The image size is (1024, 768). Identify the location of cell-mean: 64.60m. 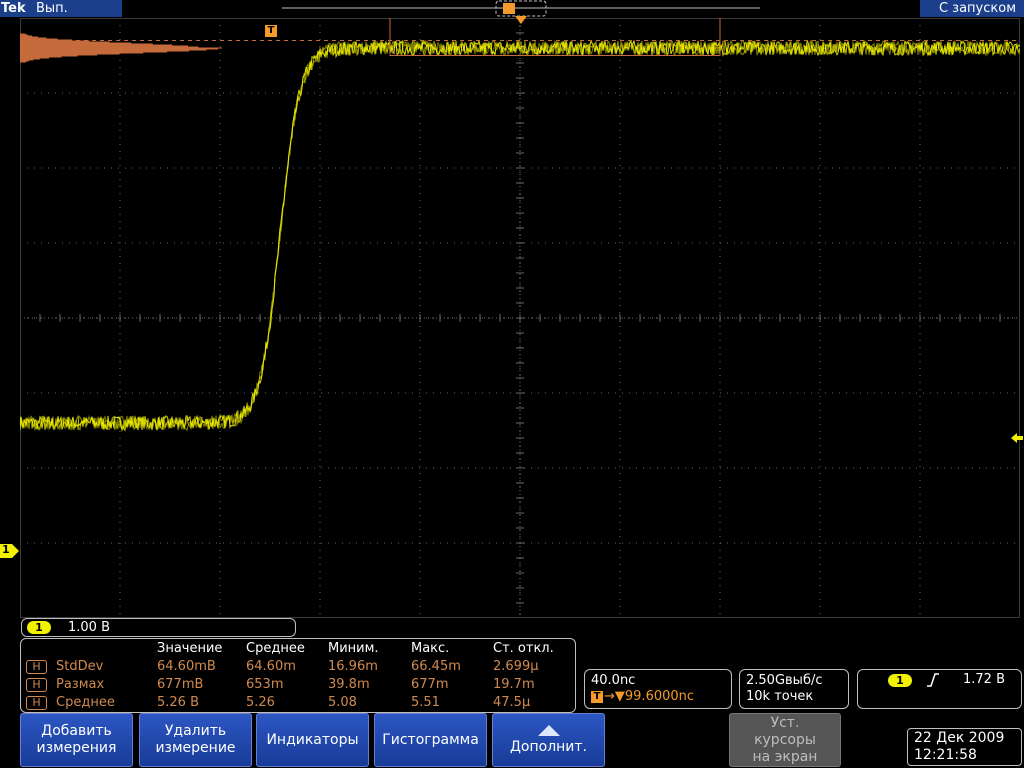
(271, 666).